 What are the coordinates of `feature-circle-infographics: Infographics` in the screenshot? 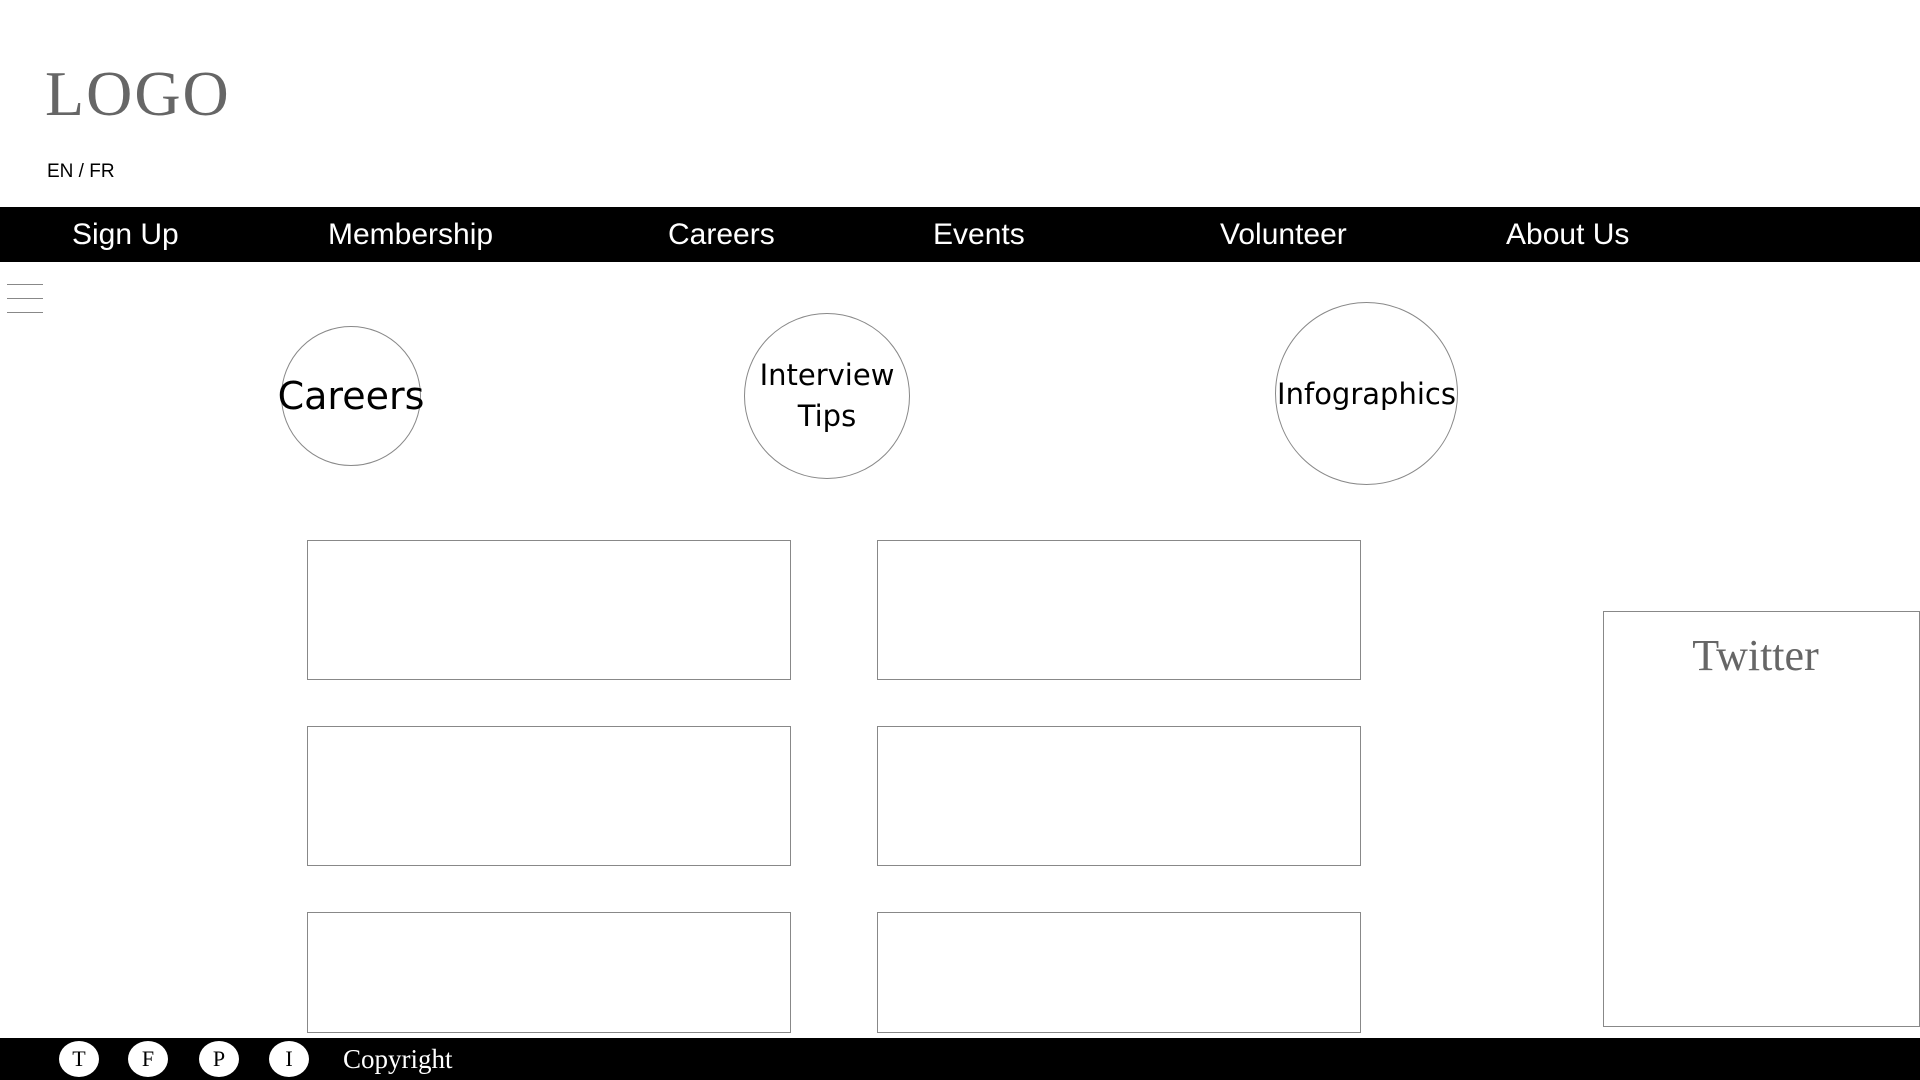 It's located at (1366, 393).